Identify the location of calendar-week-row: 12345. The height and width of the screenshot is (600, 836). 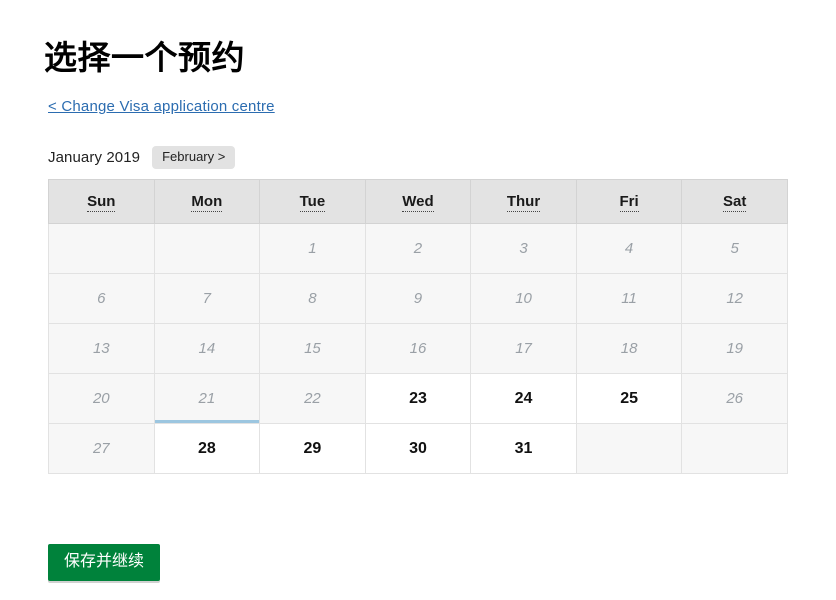
(418, 248).